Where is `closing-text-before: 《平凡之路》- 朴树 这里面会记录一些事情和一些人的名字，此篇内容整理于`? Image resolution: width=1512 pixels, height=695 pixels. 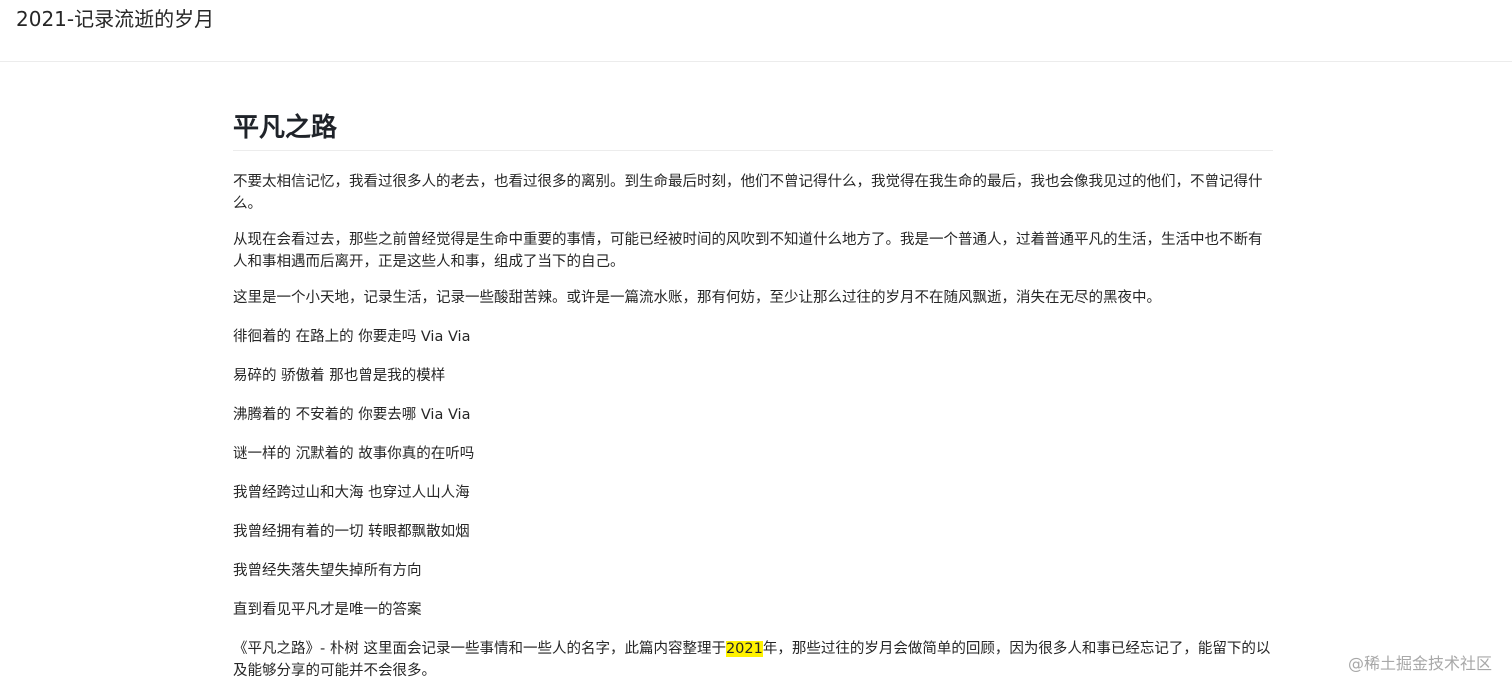
closing-text-before: 《平凡之路》- 朴树 这里面会记录一些事情和一些人的名字，此篇内容整理于 is located at coordinates (479, 649).